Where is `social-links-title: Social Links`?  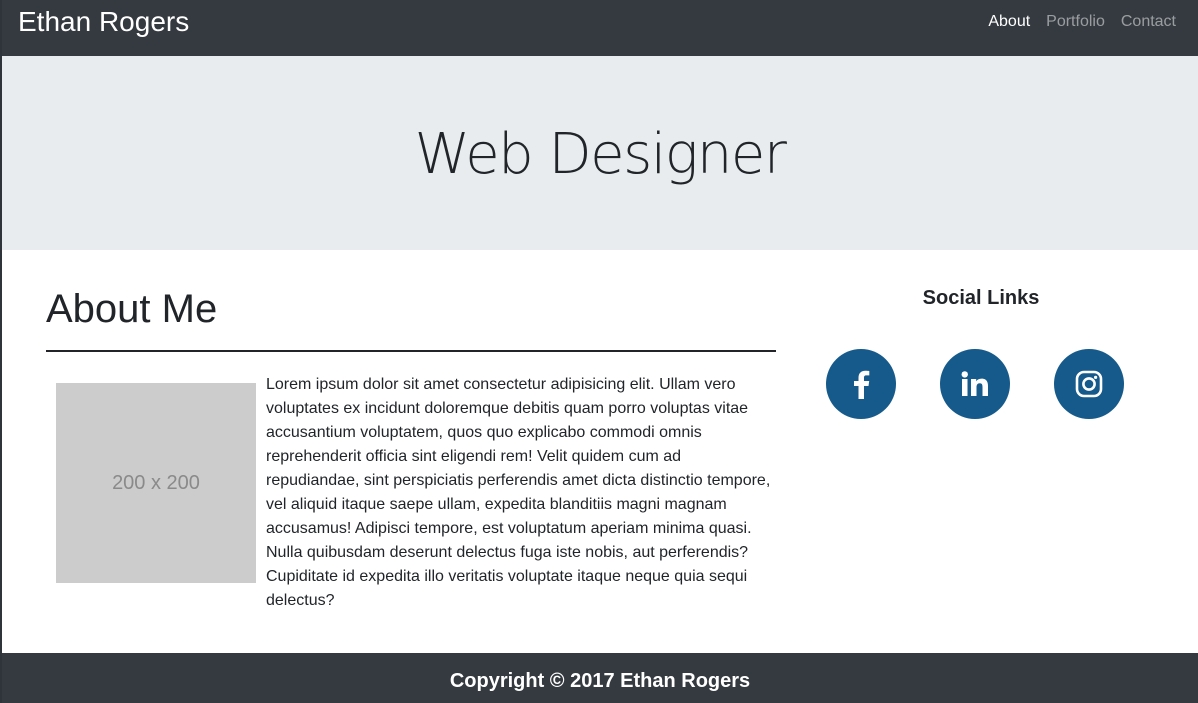
social-links-title: Social Links is located at coordinates (981, 298).